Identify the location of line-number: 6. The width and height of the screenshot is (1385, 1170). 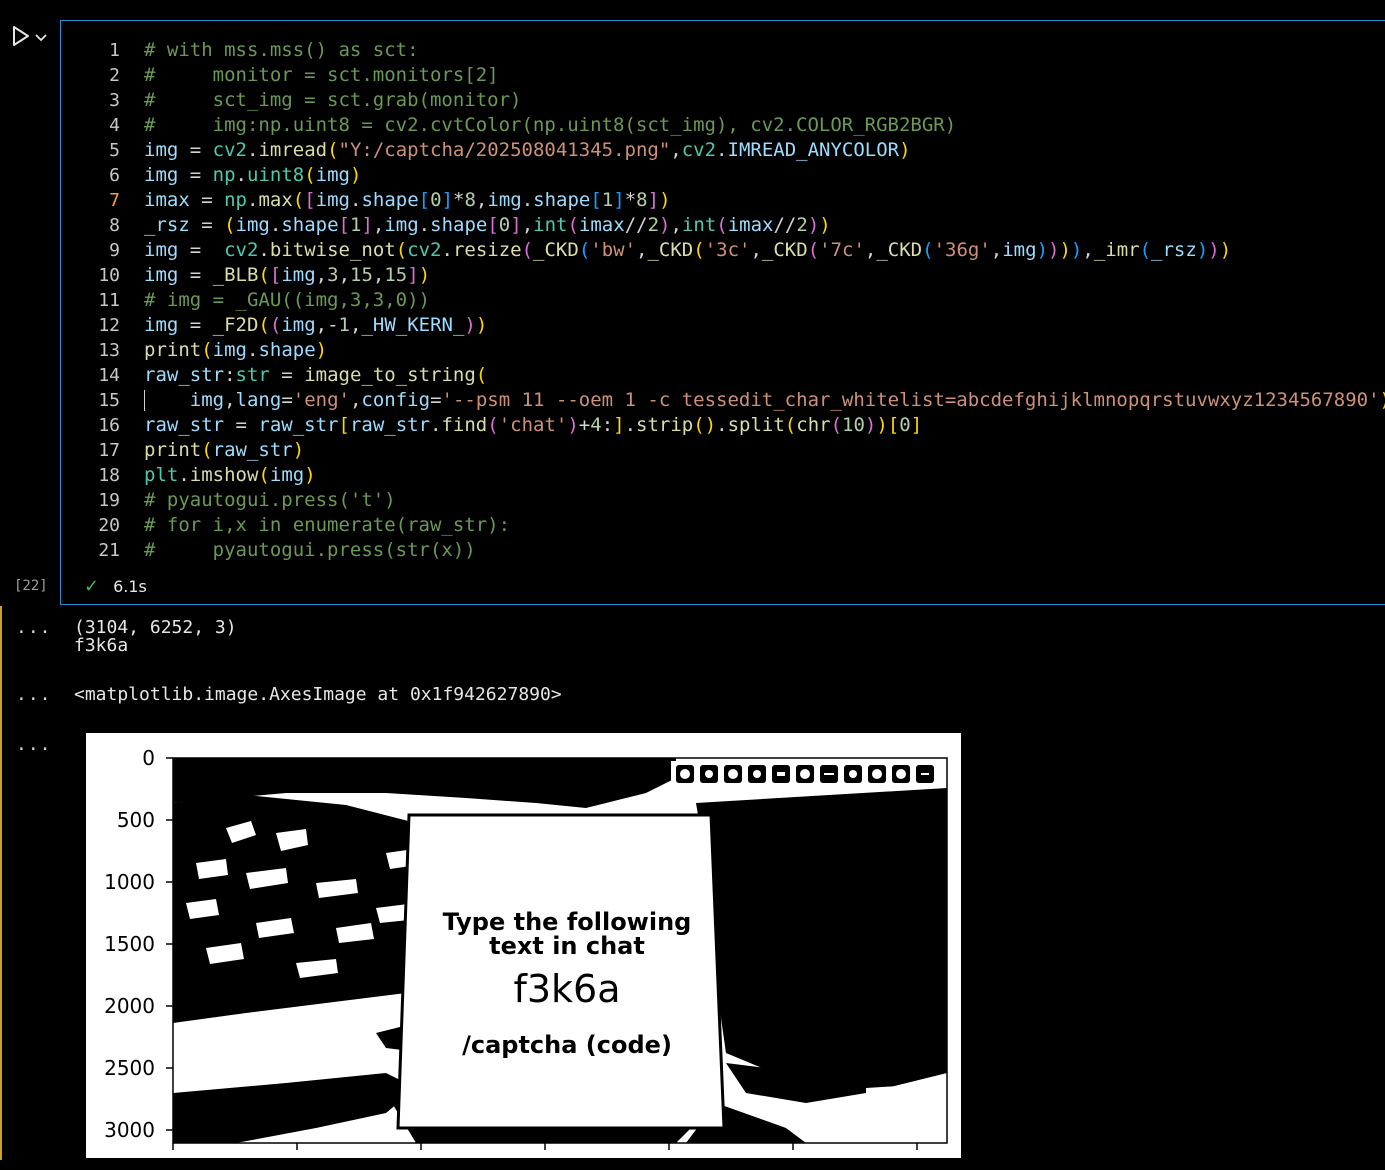
(114, 175).